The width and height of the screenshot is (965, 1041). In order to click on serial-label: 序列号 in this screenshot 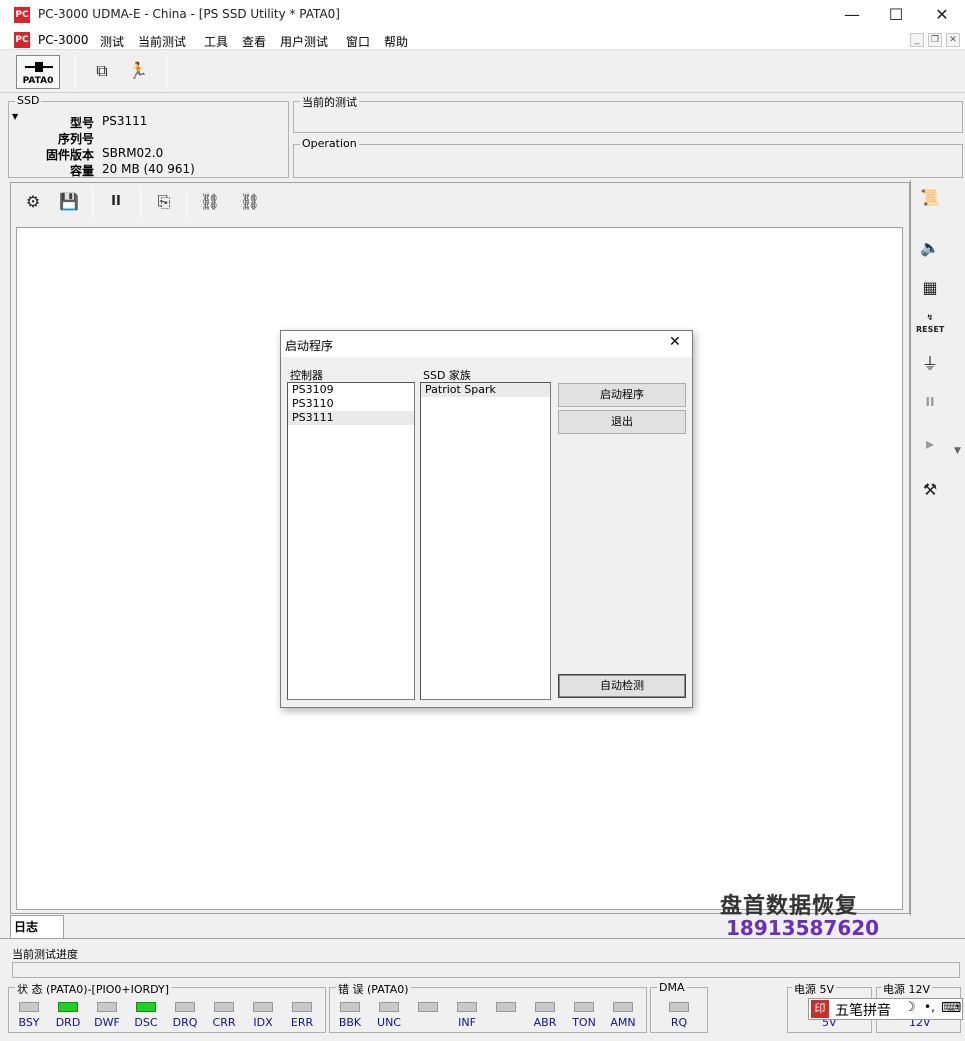, I will do `click(75, 139)`.